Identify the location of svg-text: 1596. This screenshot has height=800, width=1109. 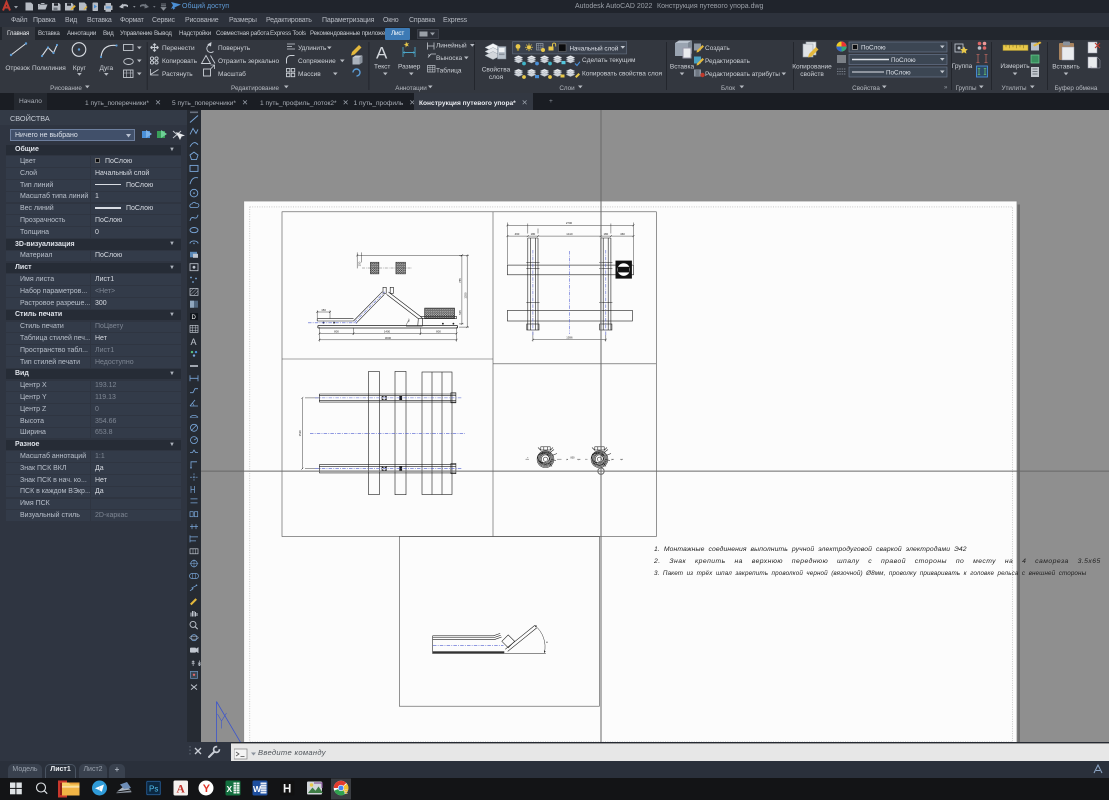
(569, 337).